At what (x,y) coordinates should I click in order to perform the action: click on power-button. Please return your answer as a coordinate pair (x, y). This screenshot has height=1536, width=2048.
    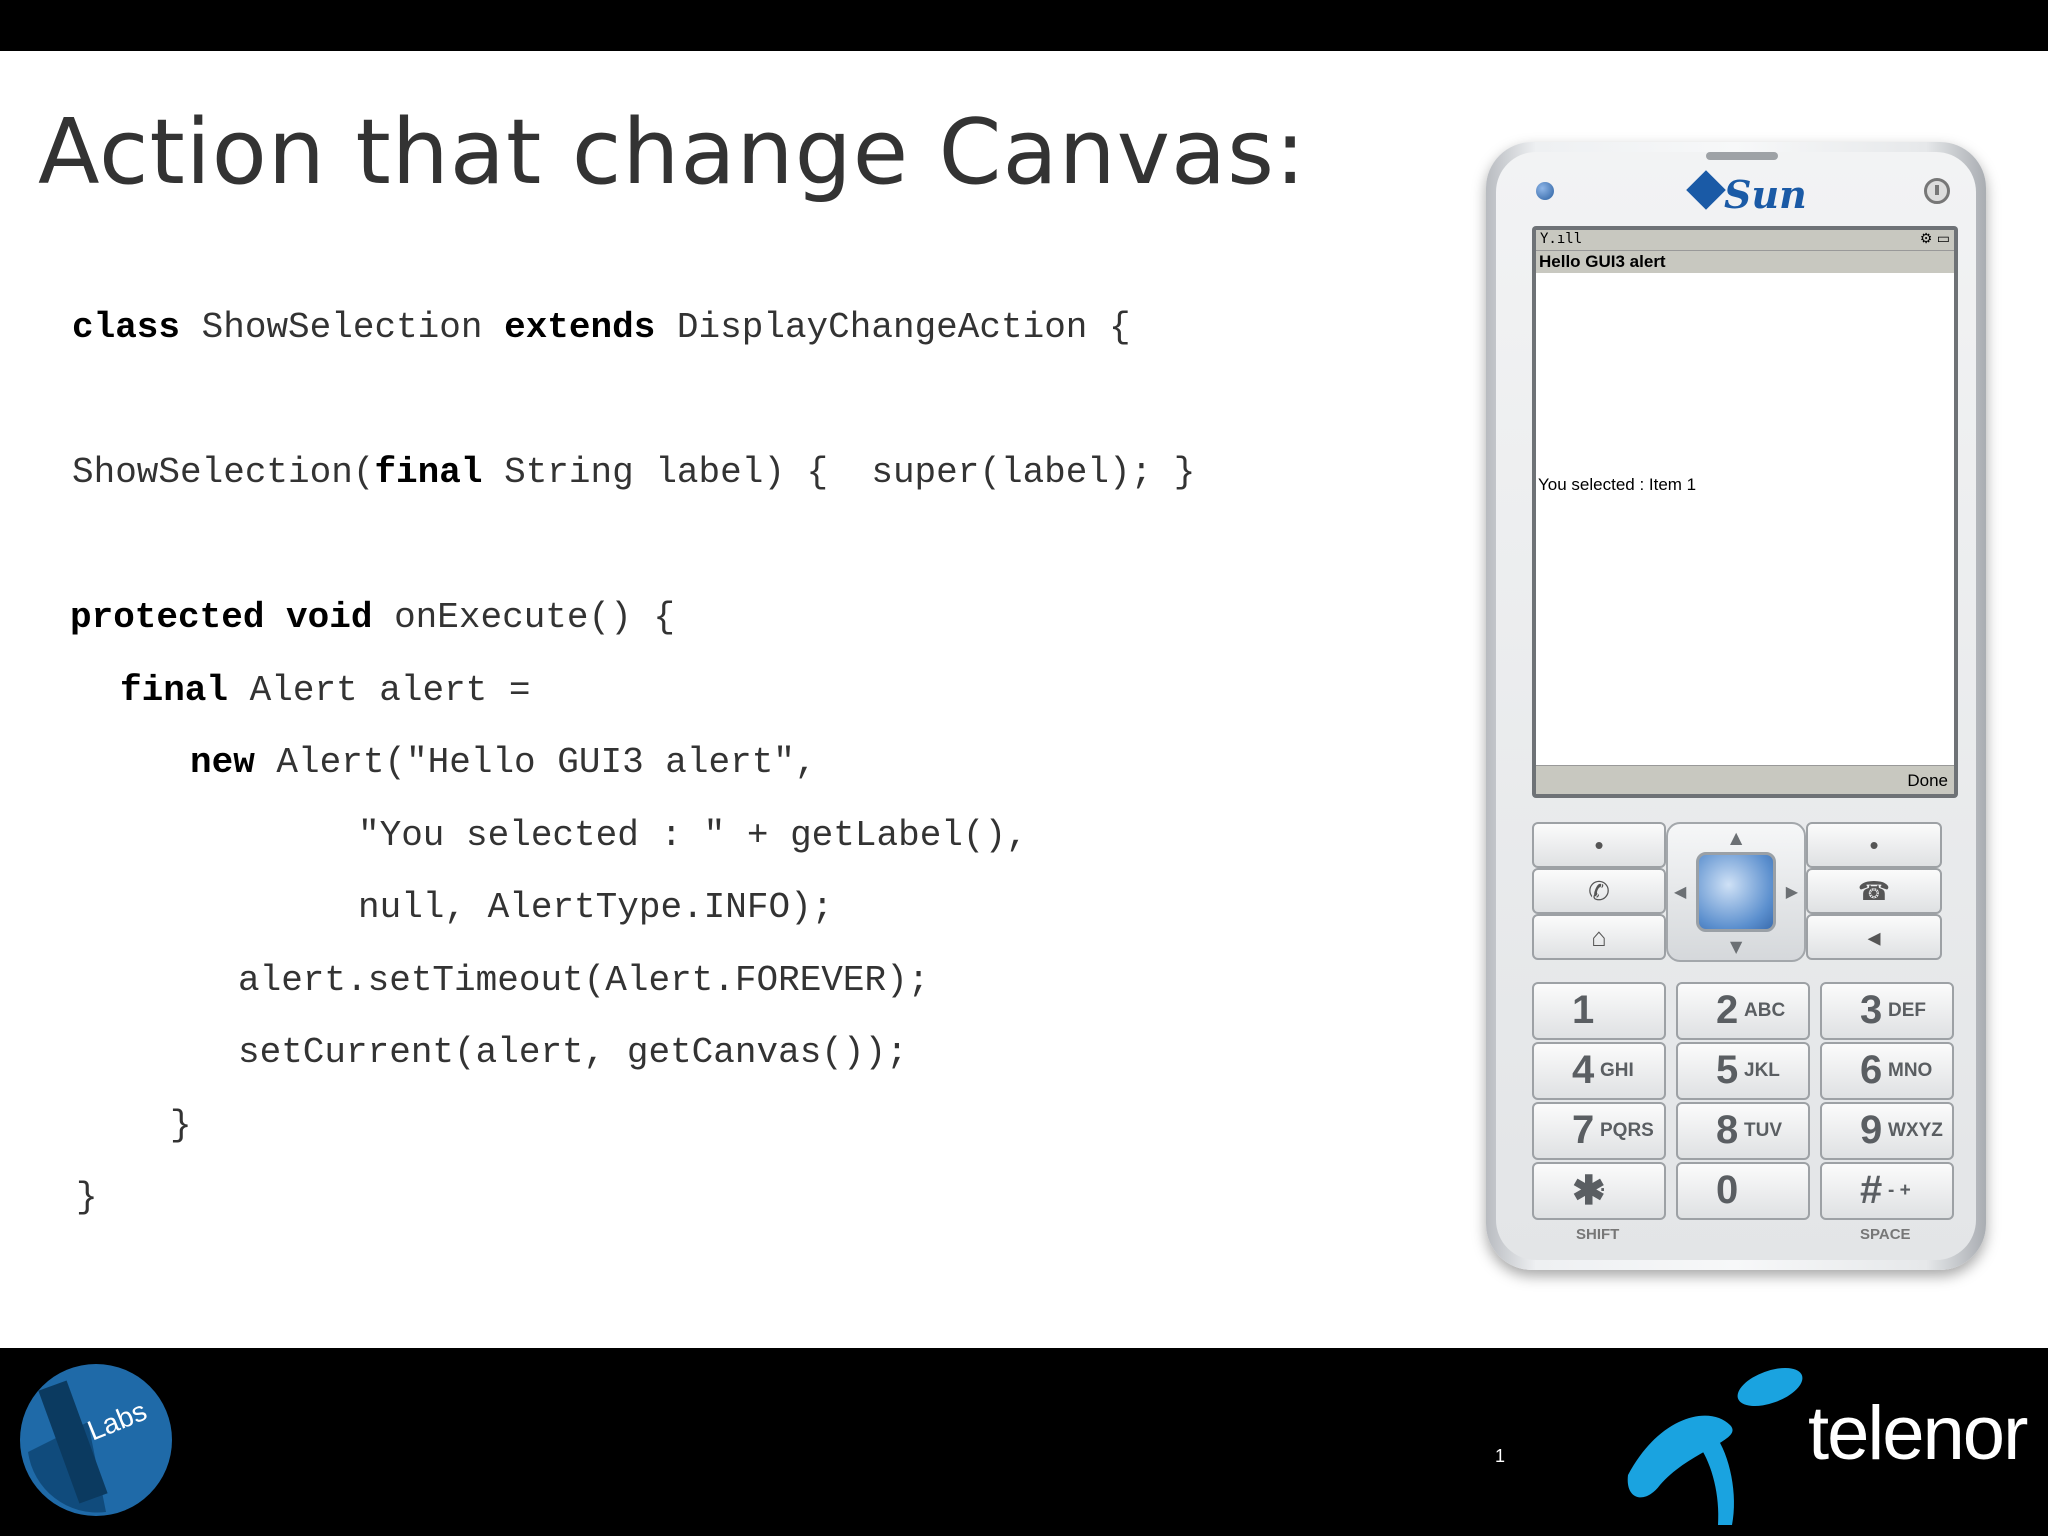
    Looking at the image, I should click on (1937, 191).